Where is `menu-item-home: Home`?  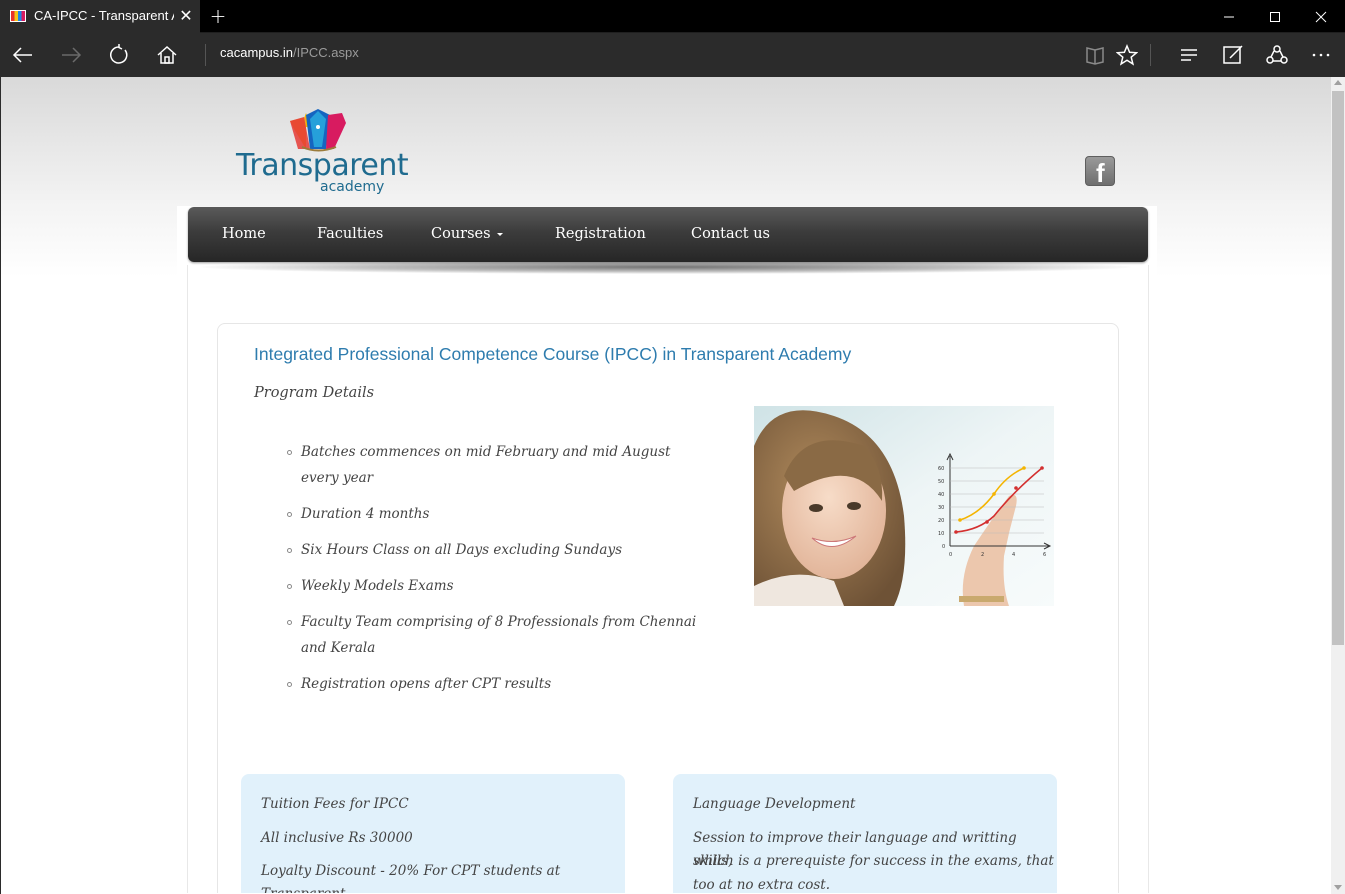 menu-item-home: Home is located at coordinates (244, 234).